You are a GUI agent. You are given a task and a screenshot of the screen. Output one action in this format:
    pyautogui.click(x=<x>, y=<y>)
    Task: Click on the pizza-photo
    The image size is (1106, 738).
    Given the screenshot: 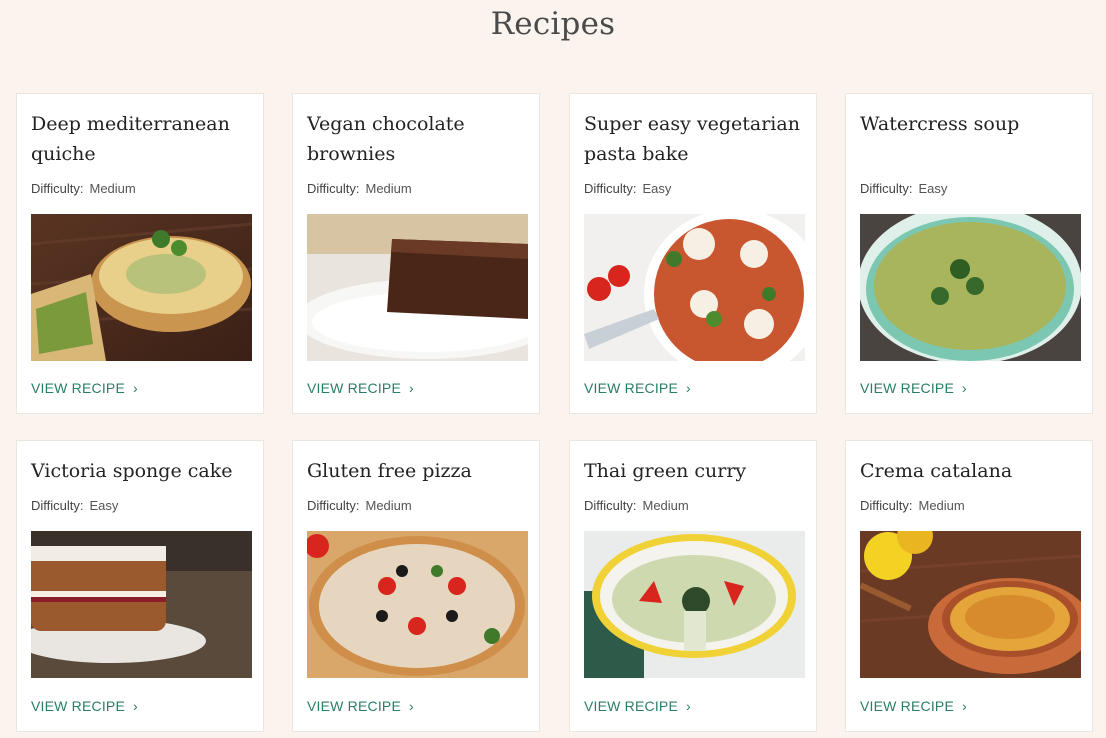 What is the action you would take?
    pyautogui.click(x=417, y=604)
    